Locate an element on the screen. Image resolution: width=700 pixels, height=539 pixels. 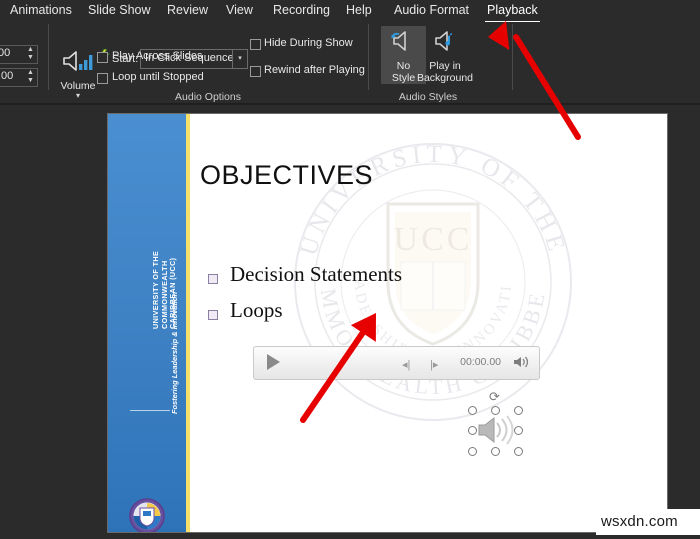
checkbox-play-across-slides is located at coordinates (102, 57).